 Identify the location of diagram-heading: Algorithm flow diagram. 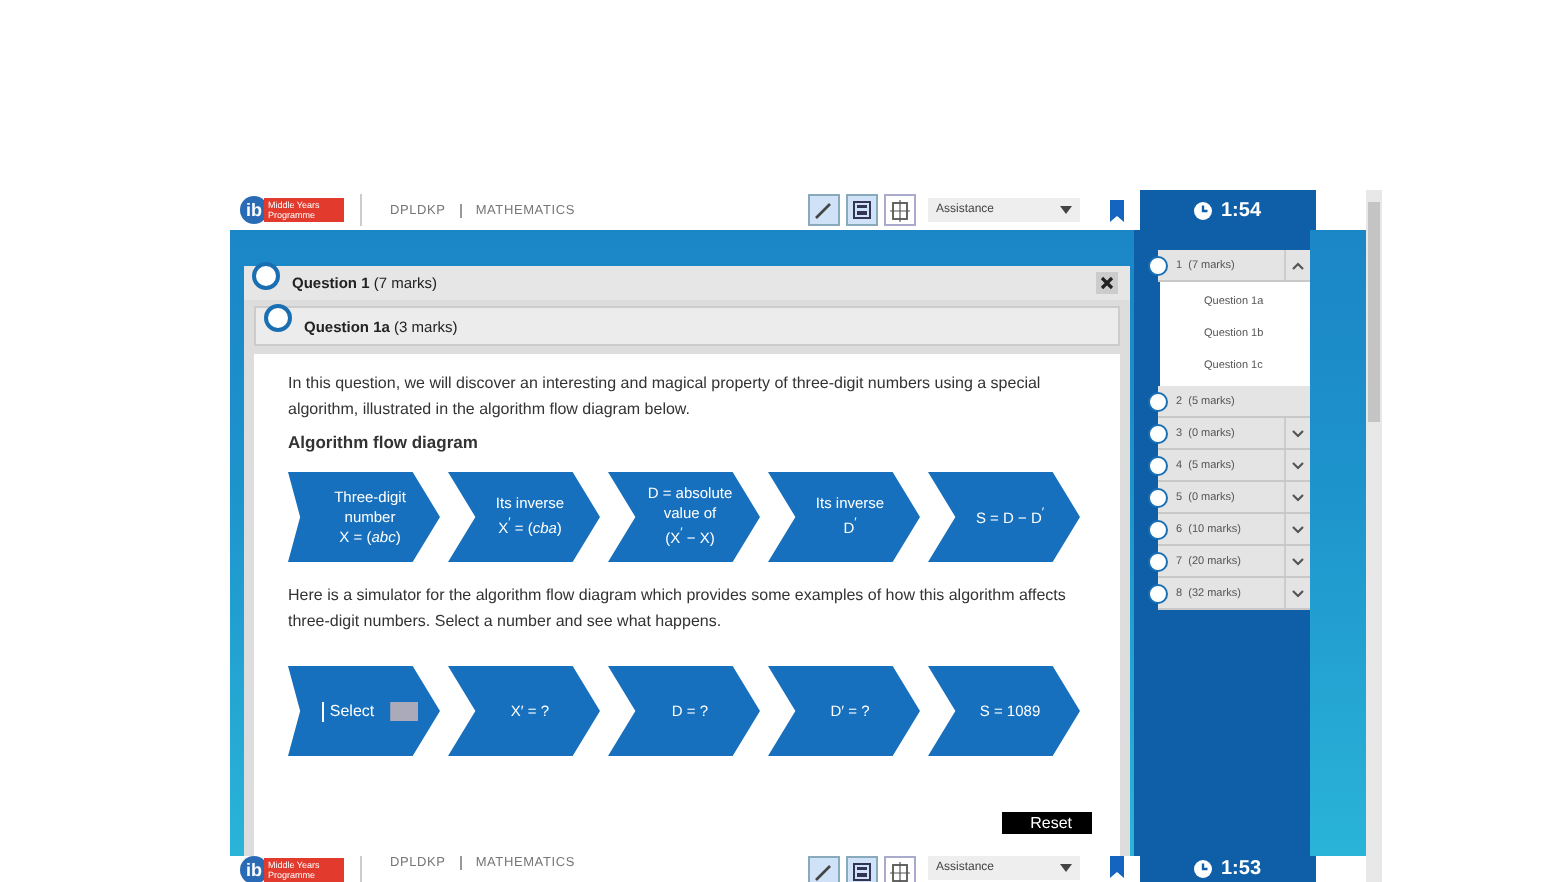
(384, 442).